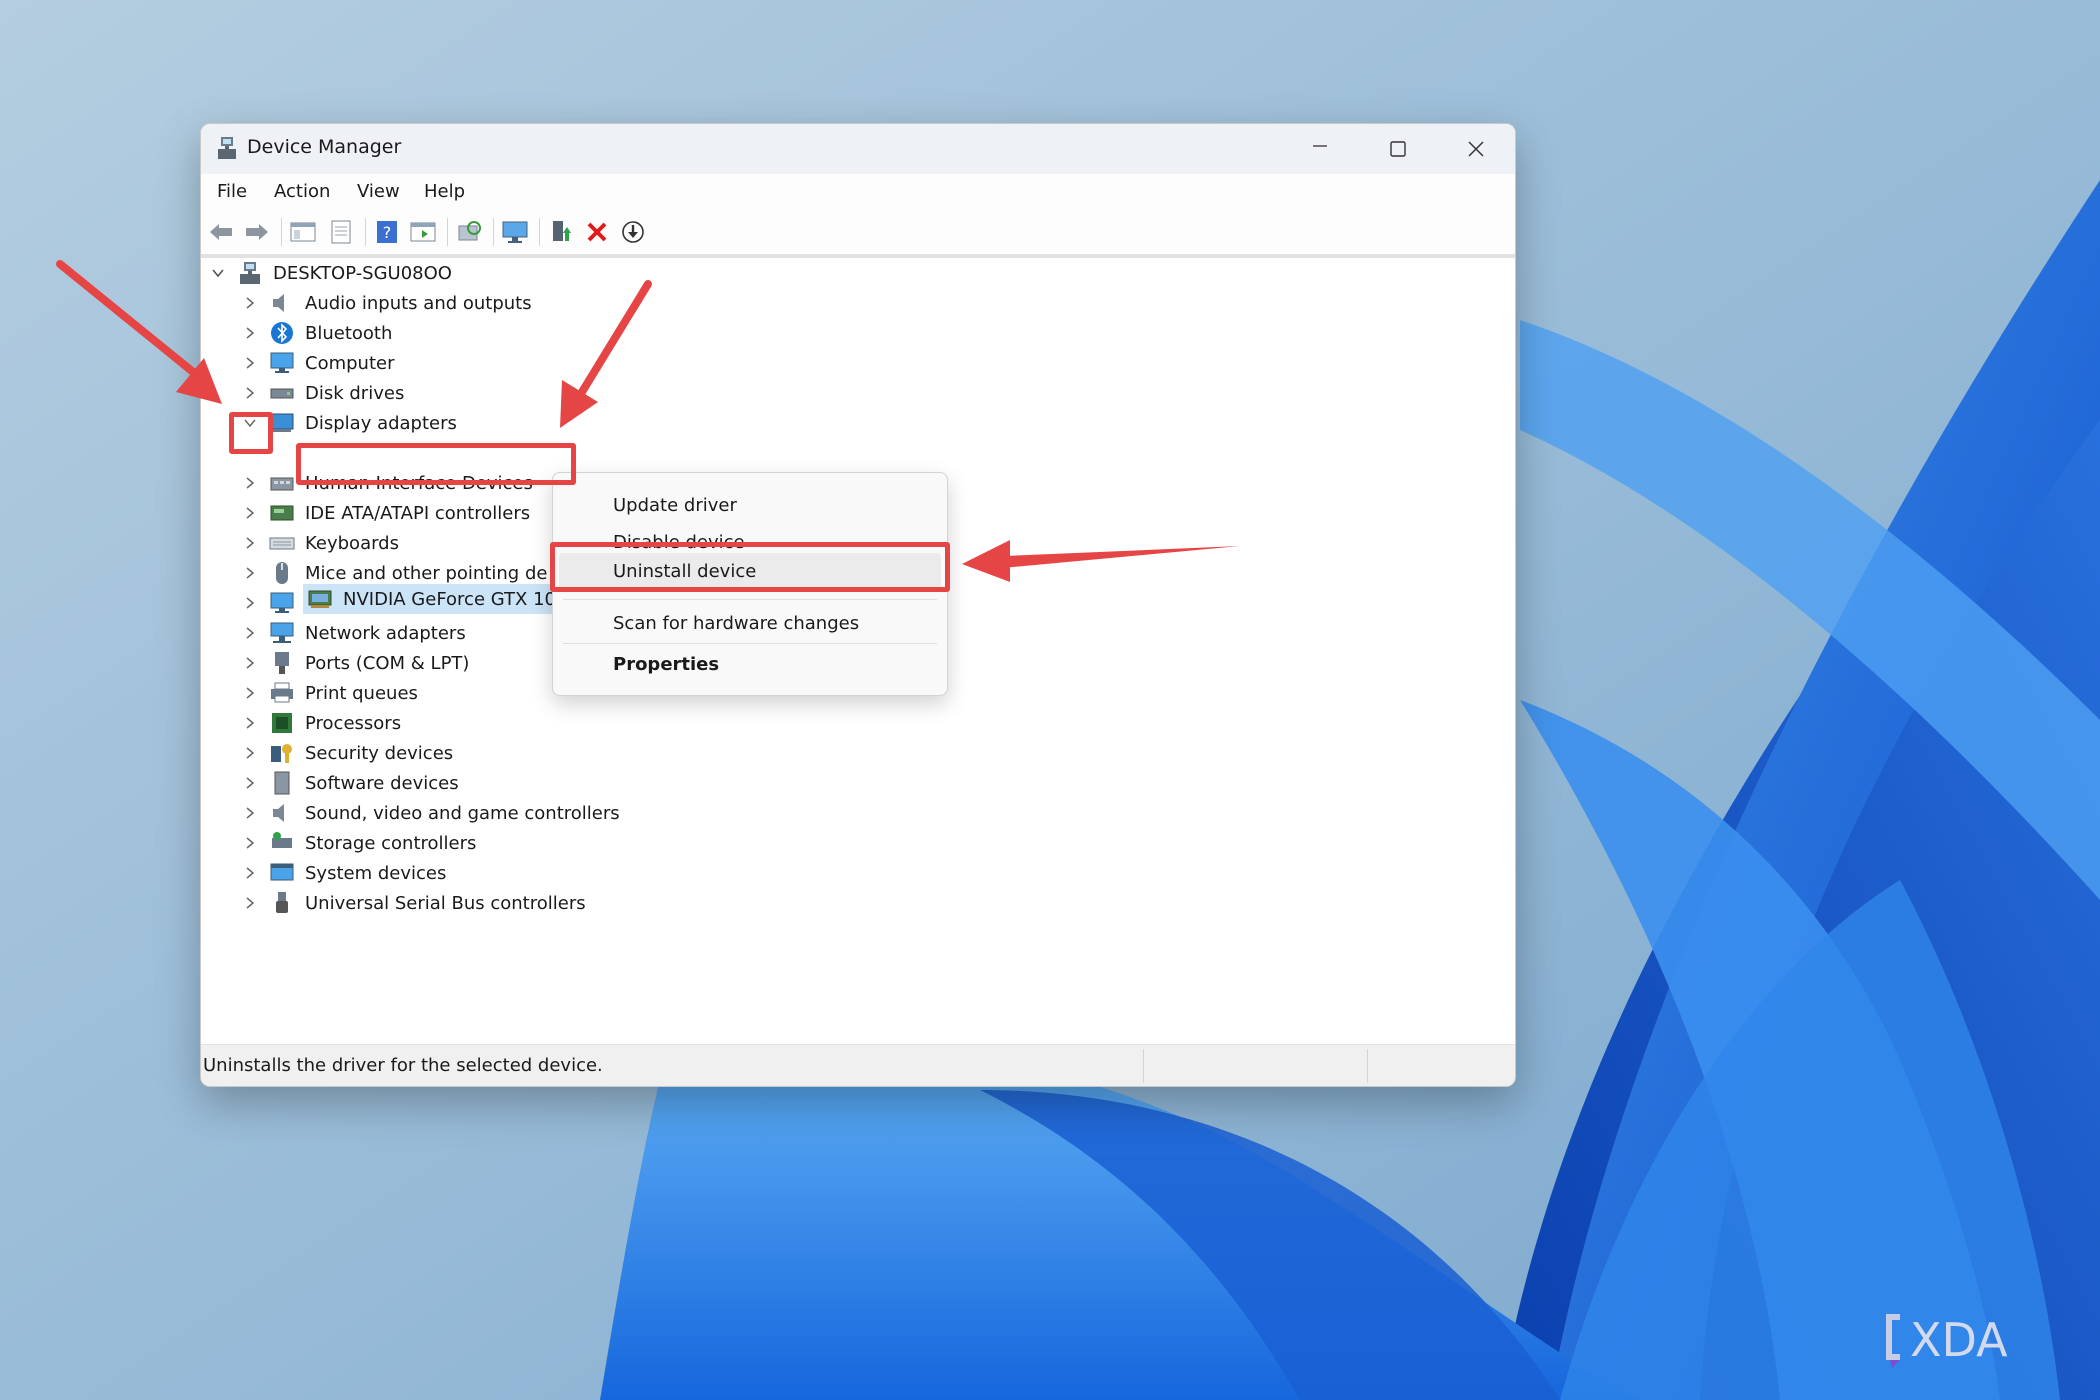 This screenshot has width=2100, height=1400. Describe the element at coordinates (426, 573) in the screenshot. I see `tree-category-label: Mice and other pointing de` at that location.